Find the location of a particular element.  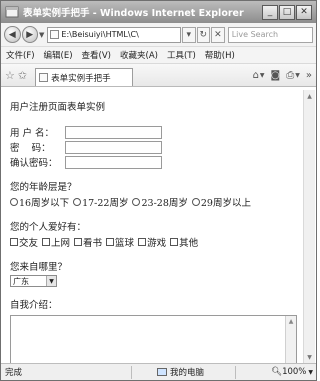

window-title: 表单实例手把手 - Windows Internet Explorer is located at coordinates (133, 13).